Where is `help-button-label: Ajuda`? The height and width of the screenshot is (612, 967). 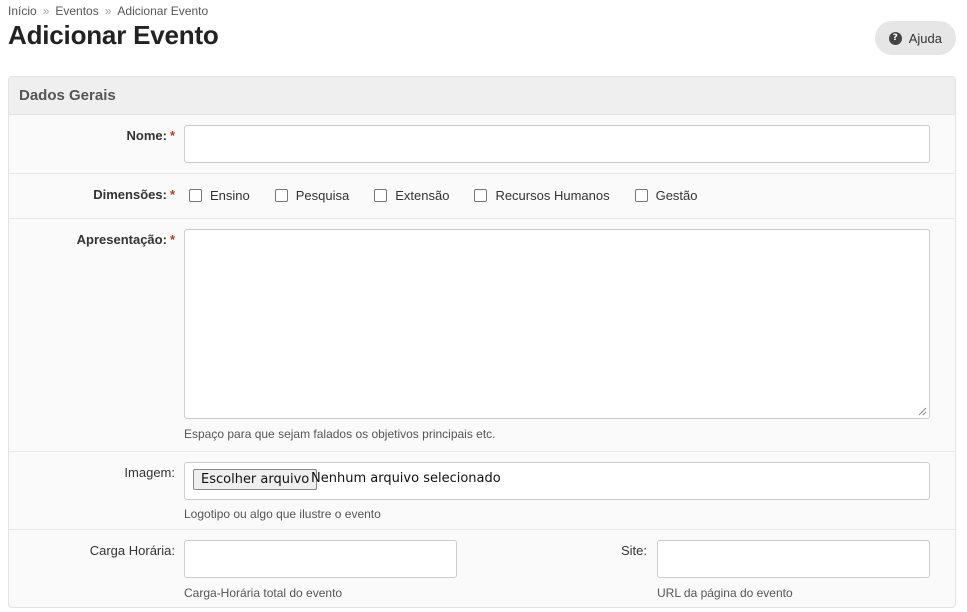
help-button-label: Ajuda is located at coordinates (925, 38).